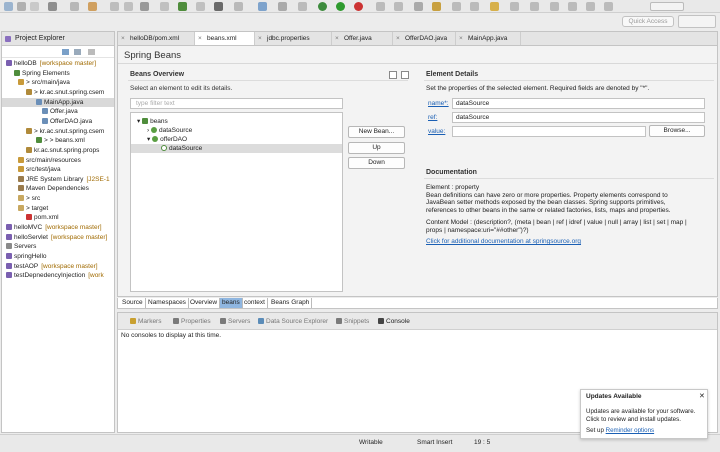  I want to click on back-icon, so click(554, 6).